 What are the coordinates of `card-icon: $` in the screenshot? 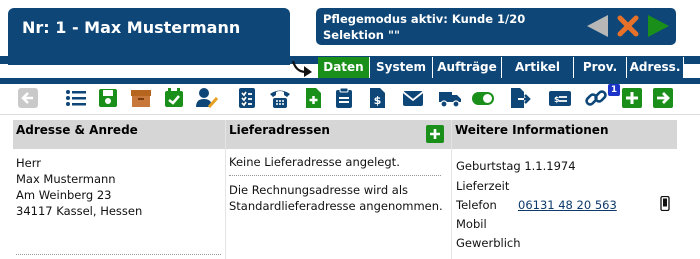 It's located at (560, 98).